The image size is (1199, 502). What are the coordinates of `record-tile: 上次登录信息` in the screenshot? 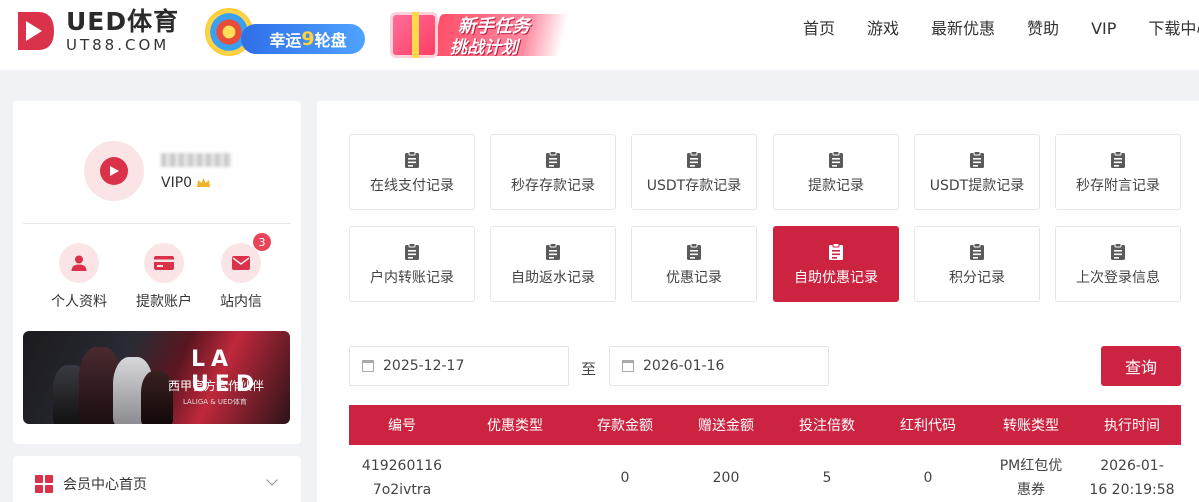 It's located at (1118, 264).